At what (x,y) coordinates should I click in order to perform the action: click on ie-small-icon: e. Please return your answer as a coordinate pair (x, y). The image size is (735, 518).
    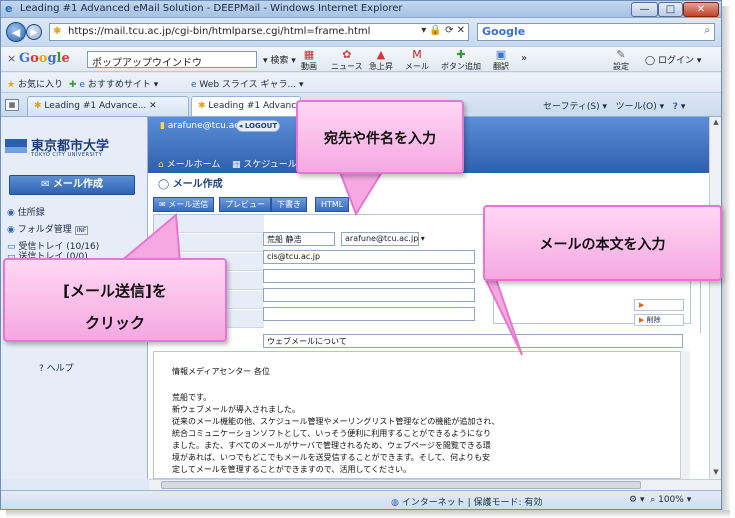
    Looking at the image, I should click on (82, 85).